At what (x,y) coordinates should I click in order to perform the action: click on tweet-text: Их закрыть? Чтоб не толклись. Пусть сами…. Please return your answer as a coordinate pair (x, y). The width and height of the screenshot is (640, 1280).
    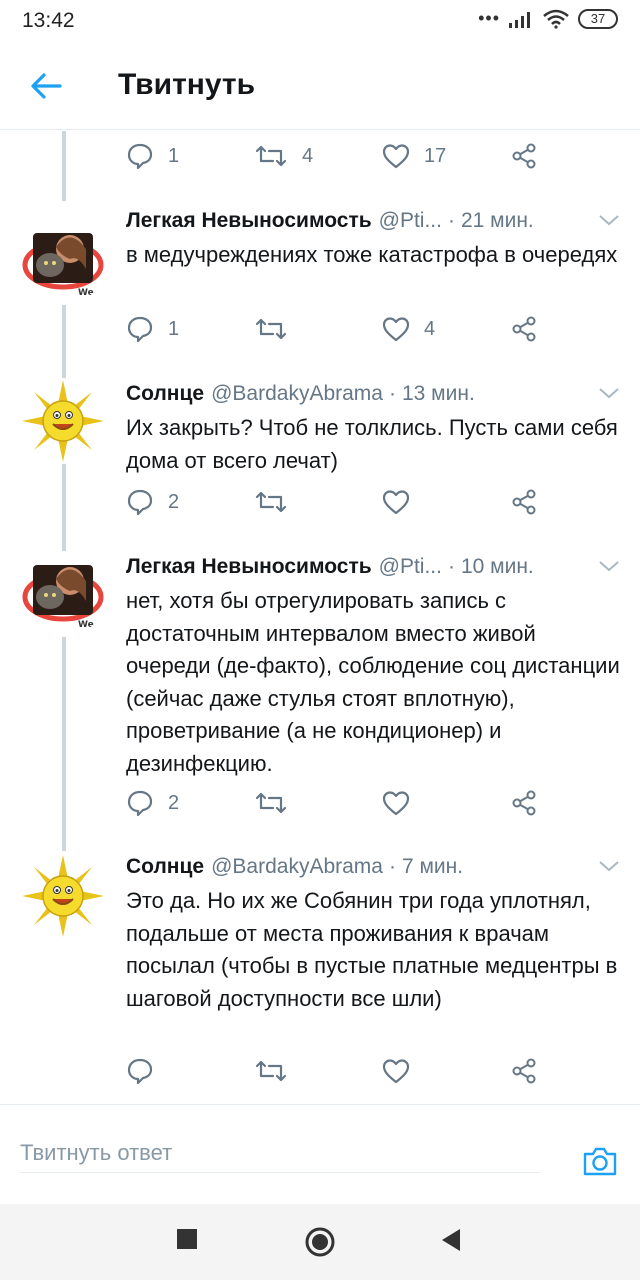
    Looking at the image, I should click on (372, 444).